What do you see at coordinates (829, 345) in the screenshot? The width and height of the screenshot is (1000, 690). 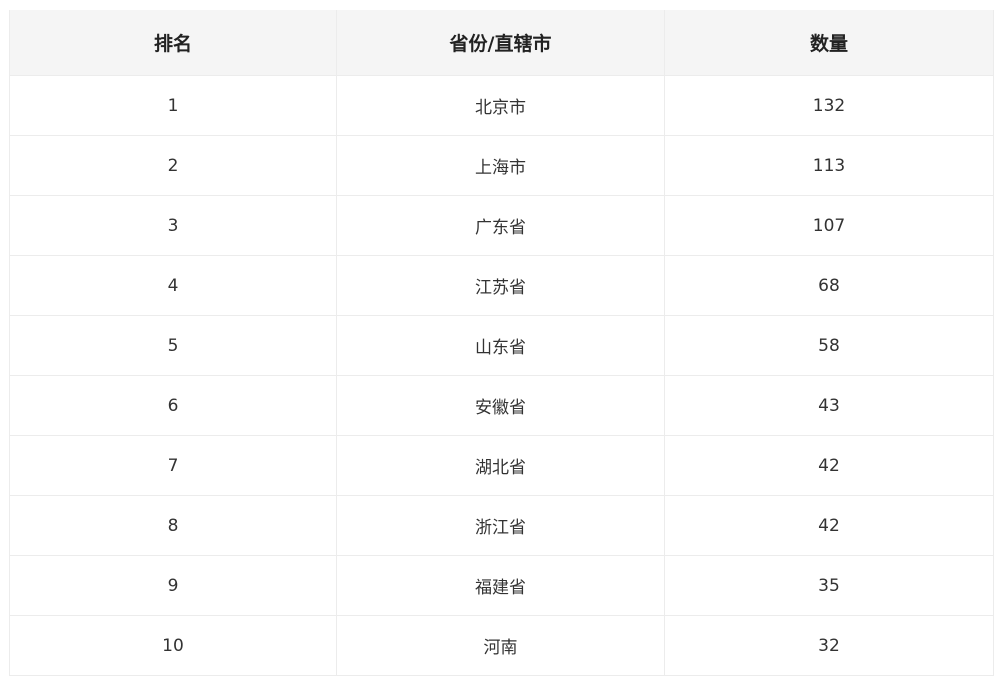 I see `count-cell: 58` at bounding box center [829, 345].